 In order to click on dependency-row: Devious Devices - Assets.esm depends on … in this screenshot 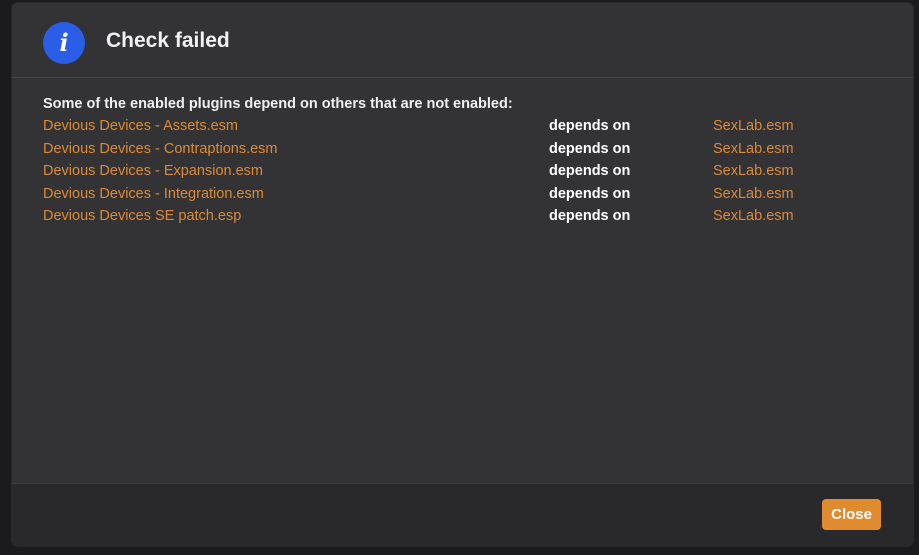, I will do `click(463, 126)`.